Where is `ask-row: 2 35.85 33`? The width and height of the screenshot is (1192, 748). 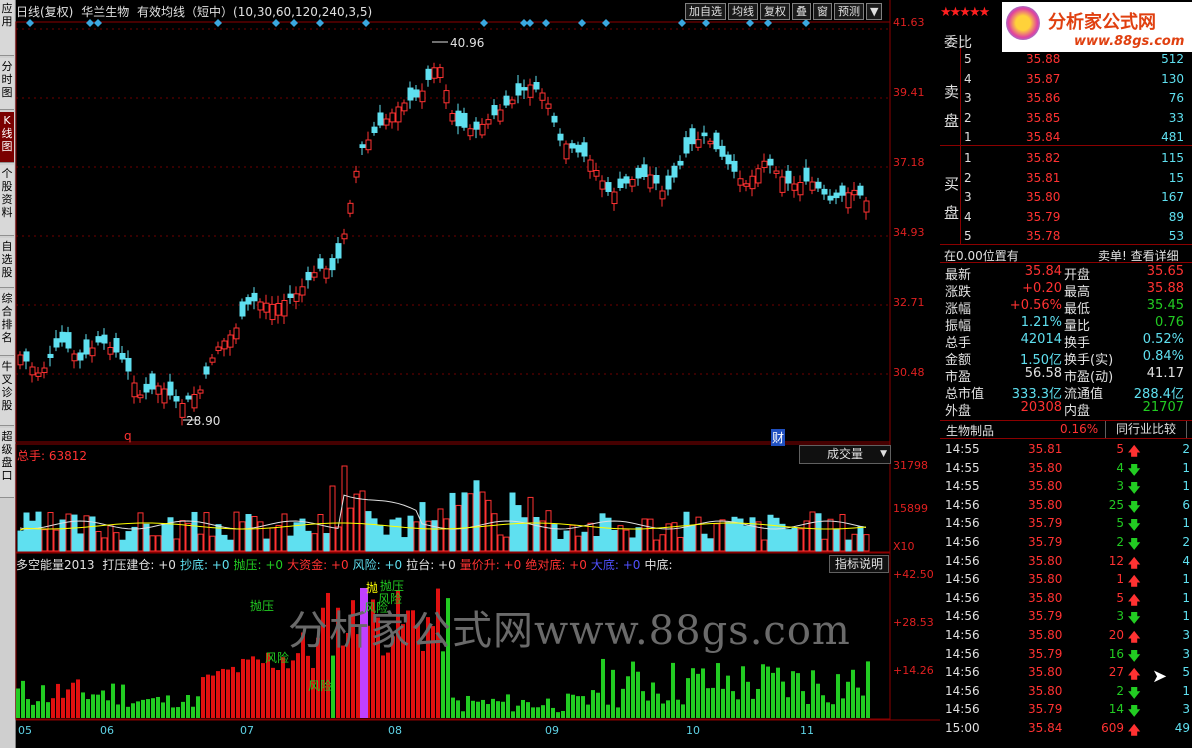 ask-row: 2 35.85 33 is located at coordinates (1062, 118).